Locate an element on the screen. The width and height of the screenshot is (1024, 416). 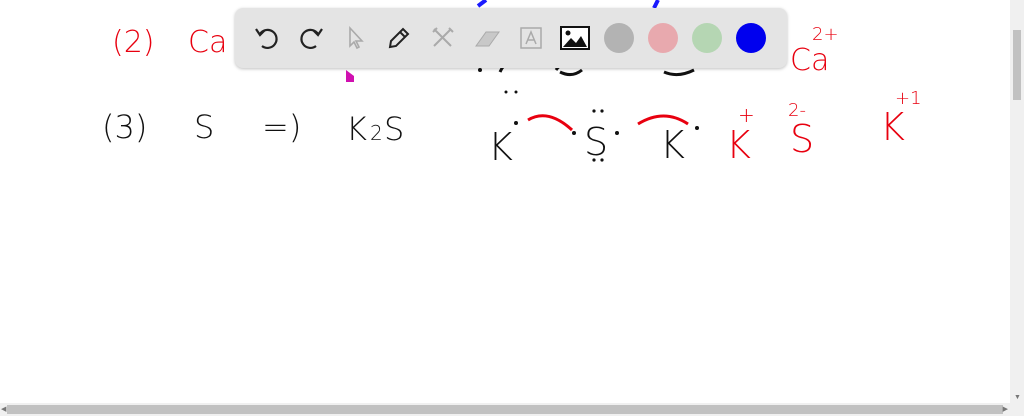
text-icon is located at coordinates (531, 38).